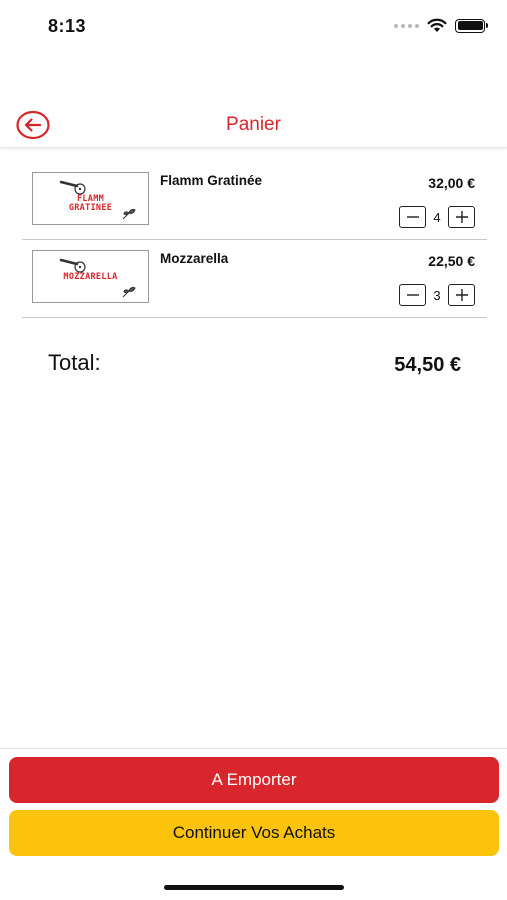 The height and width of the screenshot is (900, 507). I want to click on cellular-dots-icon, so click(406, 25).